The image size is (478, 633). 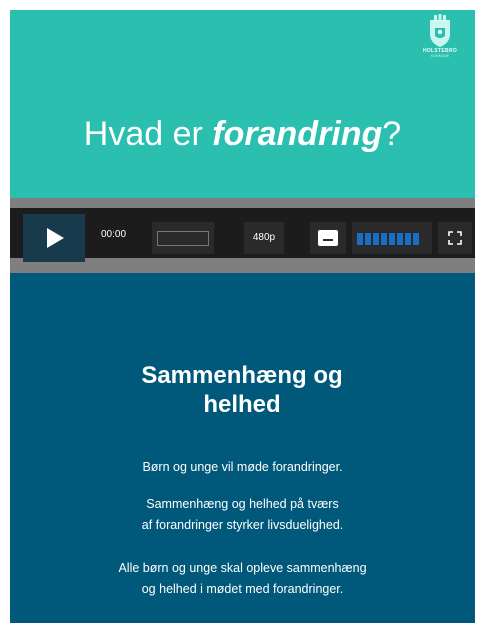 What do you see at coordinates (392, 134) in the screenshot?
I see `title-suffix: ?` at bounding box center [392, 134].